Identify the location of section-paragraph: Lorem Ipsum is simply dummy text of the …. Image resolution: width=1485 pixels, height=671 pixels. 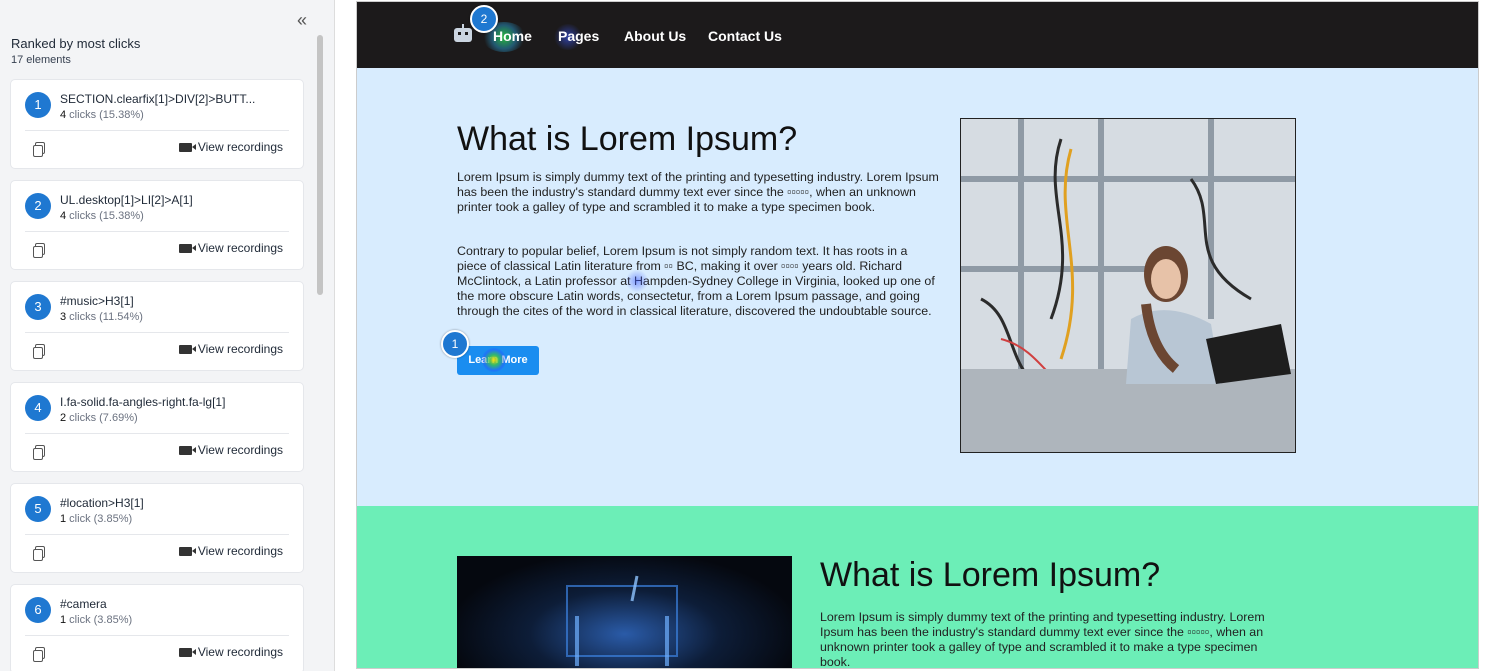
(1042, 639).